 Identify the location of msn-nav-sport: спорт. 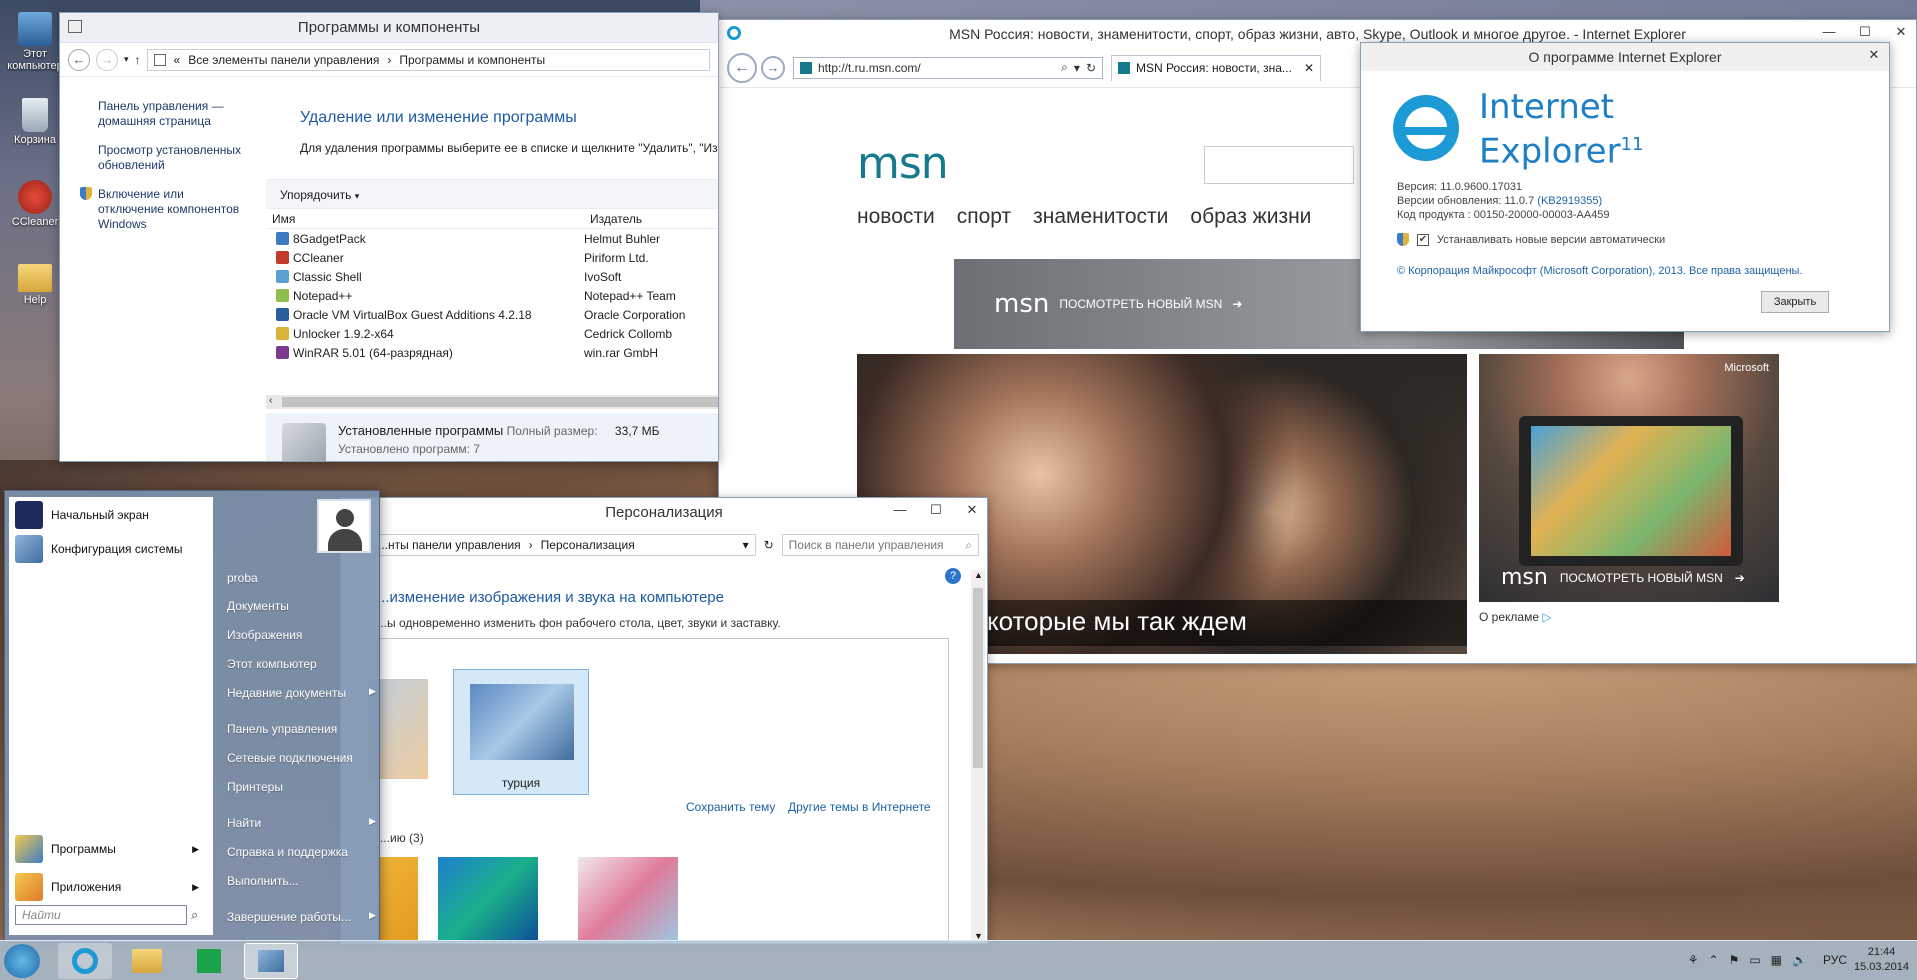
(984, 217).